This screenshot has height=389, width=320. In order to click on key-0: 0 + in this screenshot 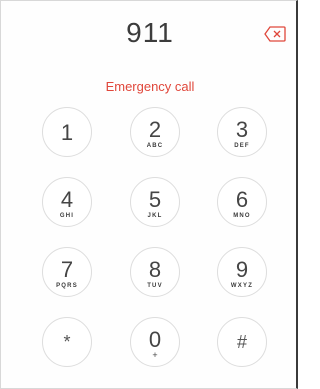, I will do `click(155, 342)`.